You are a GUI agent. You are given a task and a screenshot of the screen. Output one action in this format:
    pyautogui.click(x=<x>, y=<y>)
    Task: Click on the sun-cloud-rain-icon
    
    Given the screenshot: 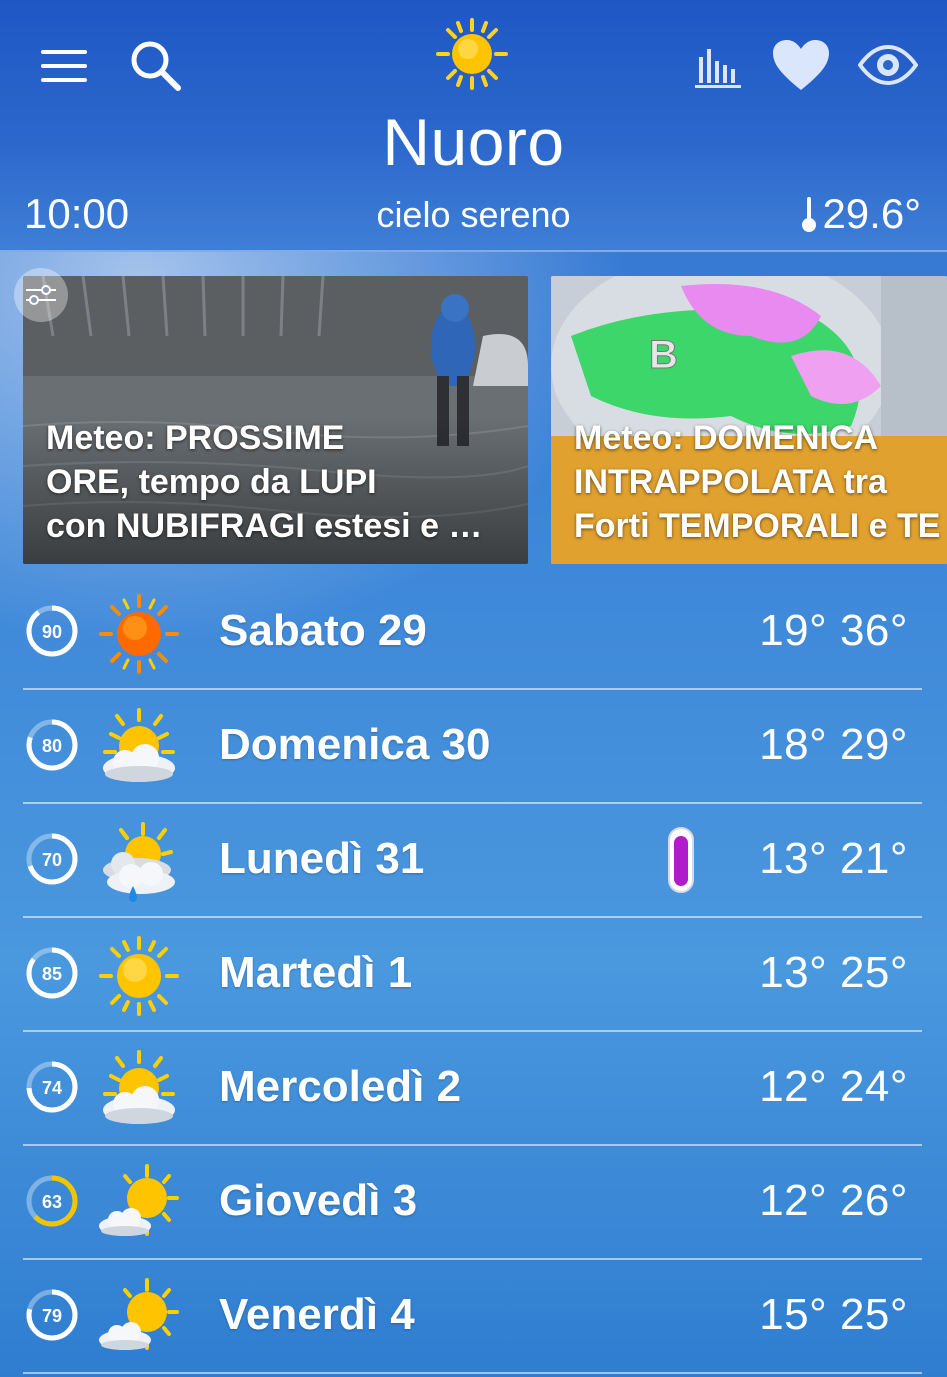 What is the action you would take?
    pyautogui.click(x=139, y=862)
    